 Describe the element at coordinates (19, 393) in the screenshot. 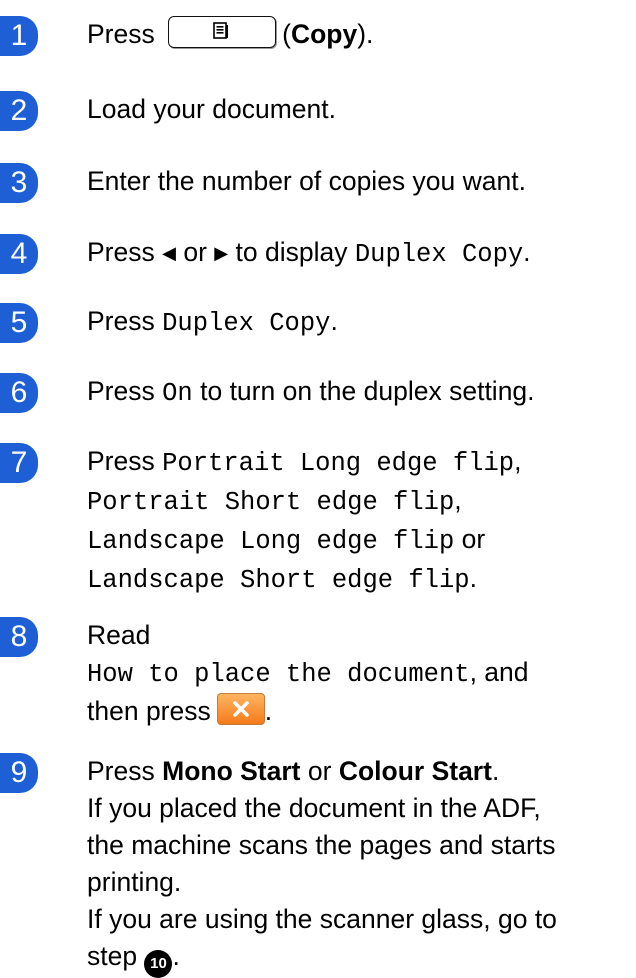

I see `step-number-badge: 6` at that location.